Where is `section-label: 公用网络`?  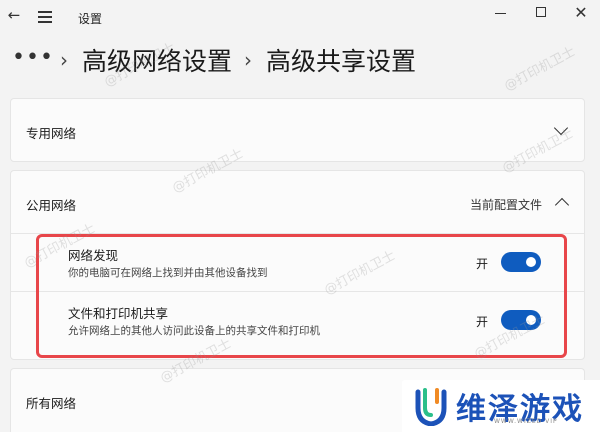
section-label: 公用网络 is located at coordinates (51, 205).